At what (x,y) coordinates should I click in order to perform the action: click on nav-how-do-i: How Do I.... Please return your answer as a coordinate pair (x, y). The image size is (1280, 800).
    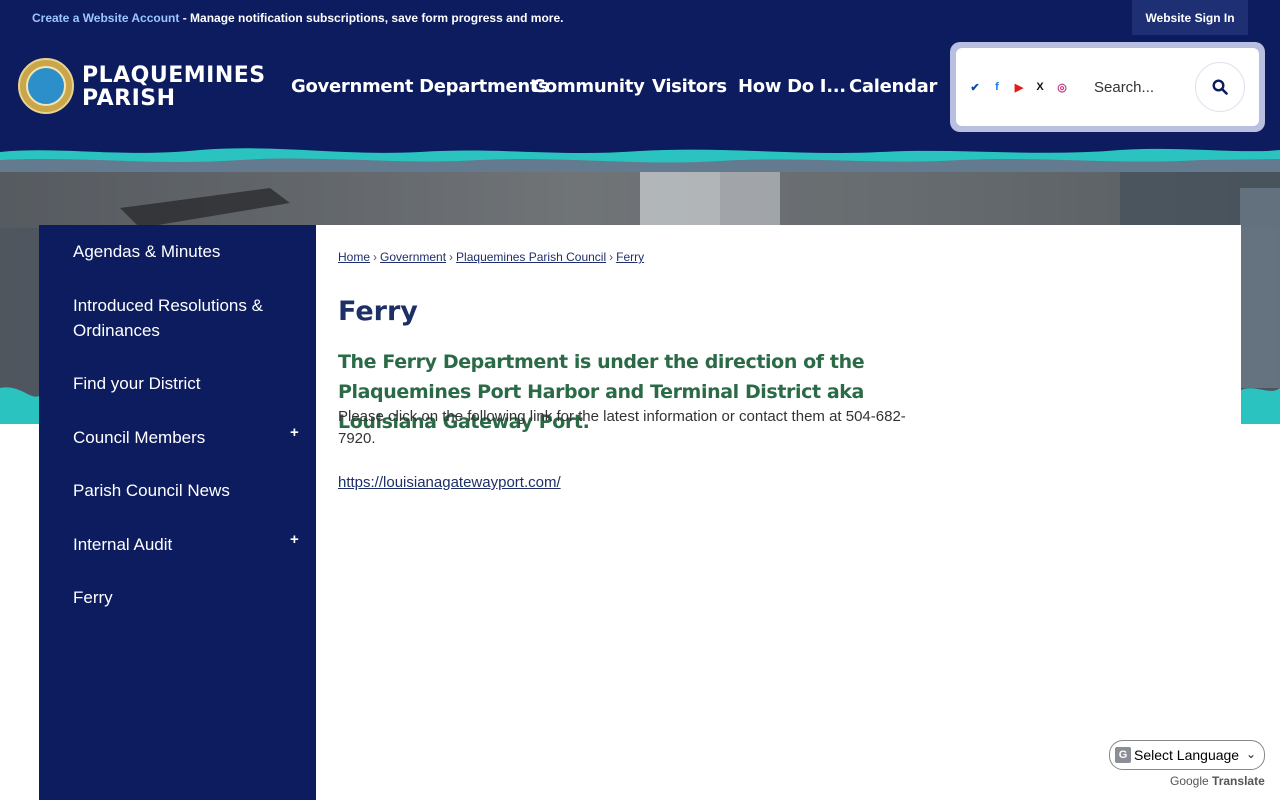
    Looking at the image, I should click on (792, 86).